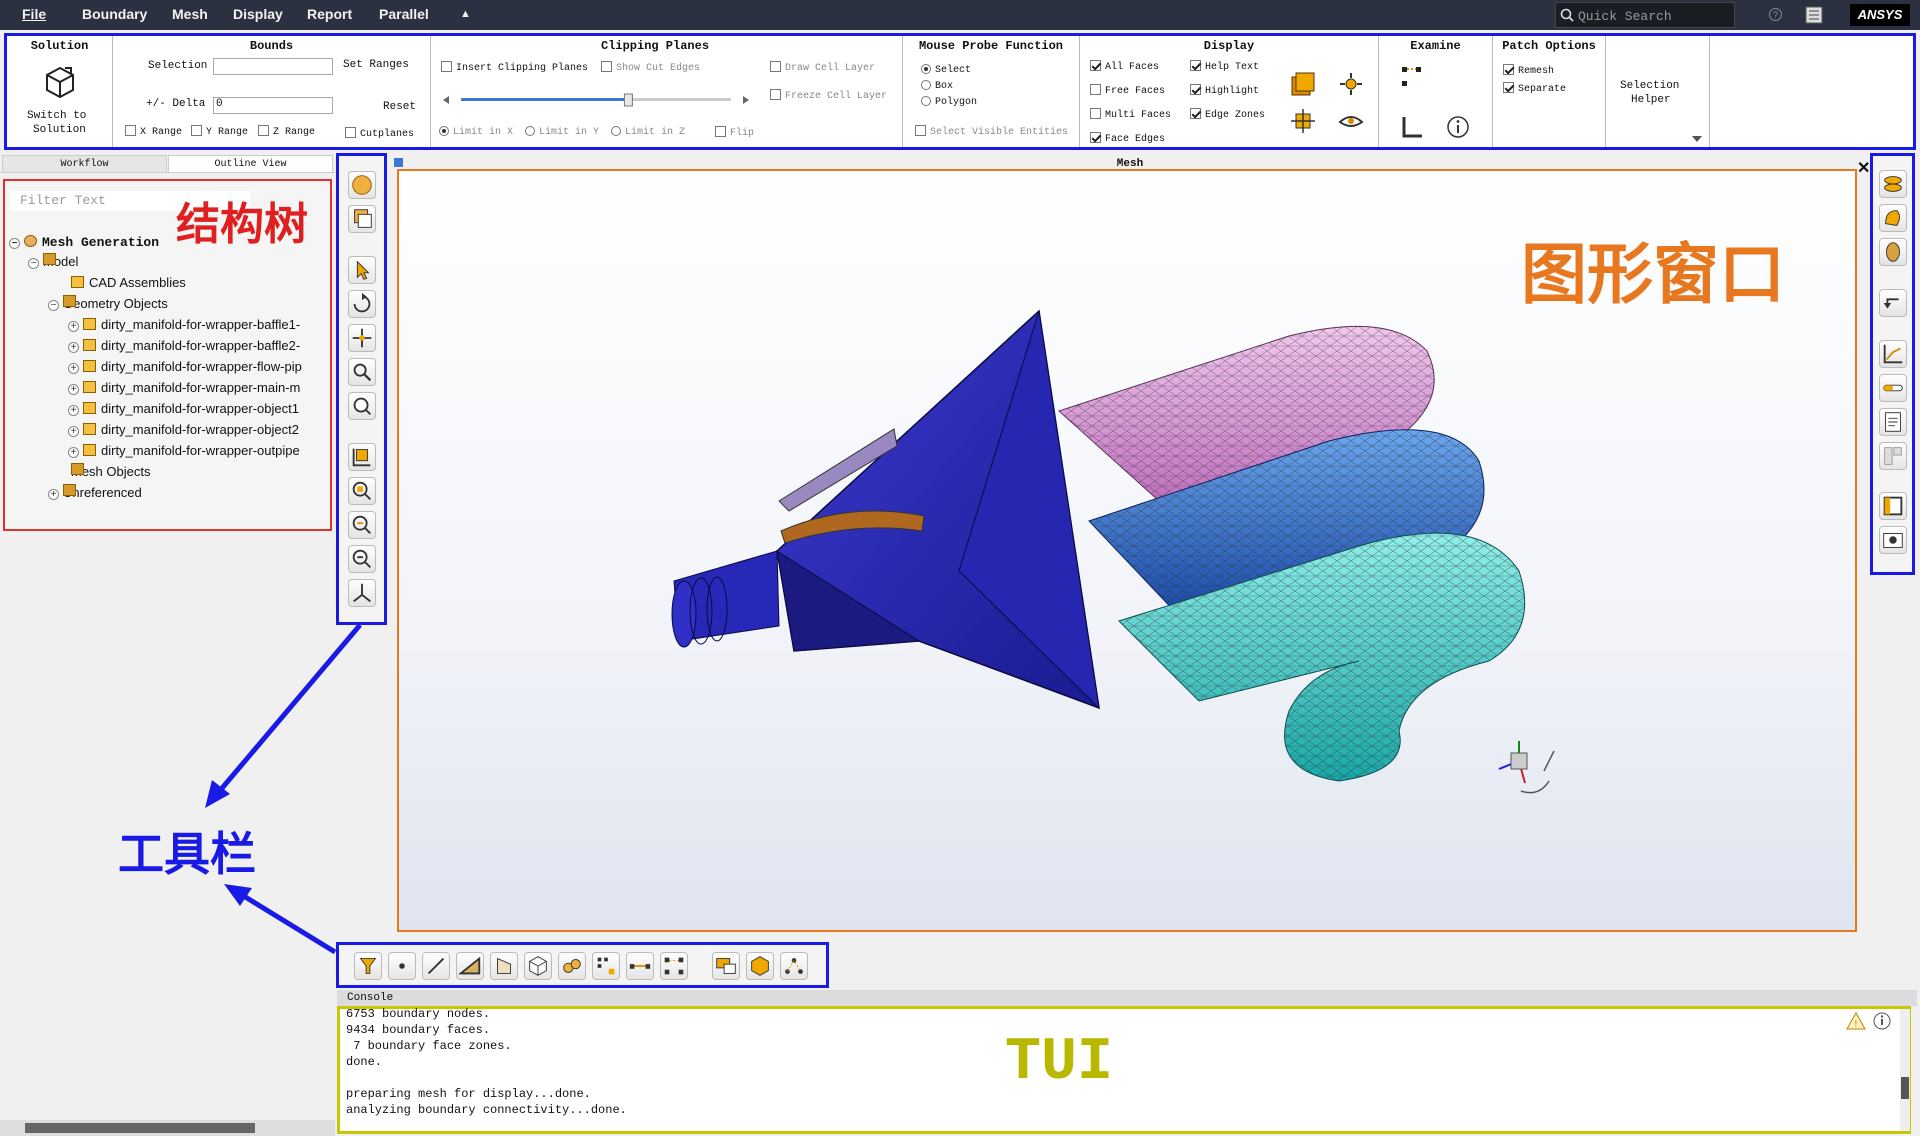  Describe the element at coordinates (404, 14) in the screenshot. I see `menu-parallel: Parallel` at that location.